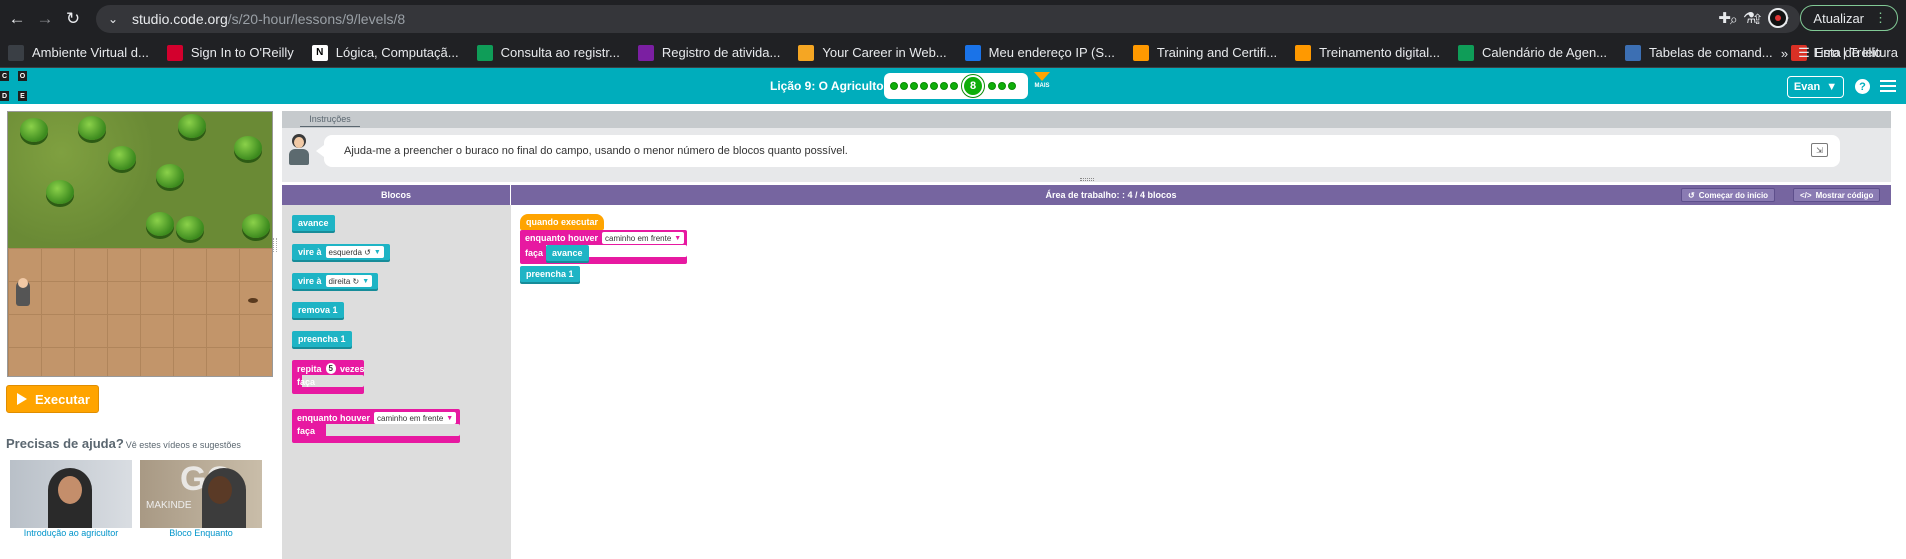 This screenshot has height=559, width=1906. I want to click on toolbox-block-fill: preencha 1, so click(322, 339).